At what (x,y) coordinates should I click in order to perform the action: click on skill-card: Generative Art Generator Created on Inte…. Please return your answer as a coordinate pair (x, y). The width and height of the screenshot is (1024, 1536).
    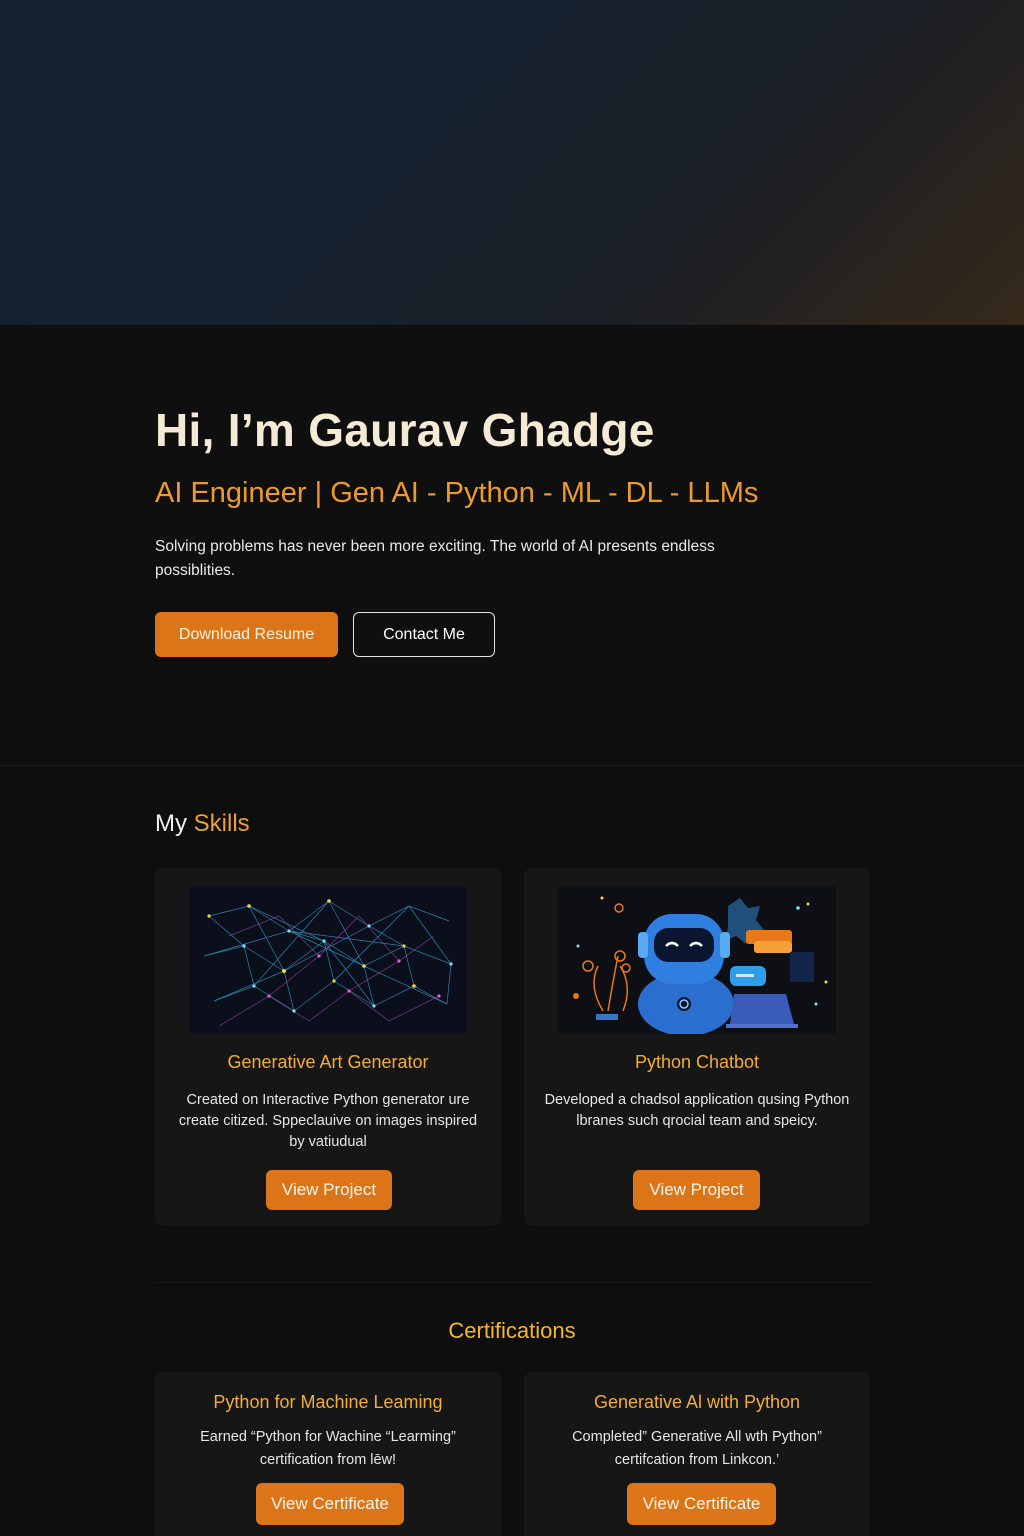
    Looking at the image, I should click on (328, 1047).